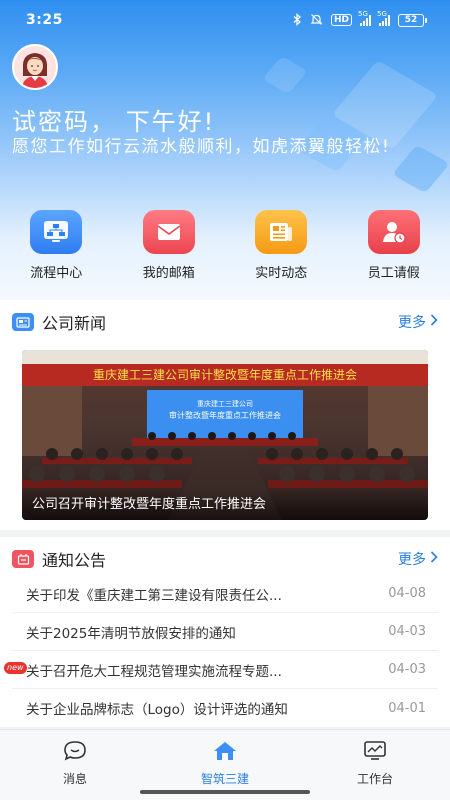  I want to click on mail-icon, so click(168, 232).